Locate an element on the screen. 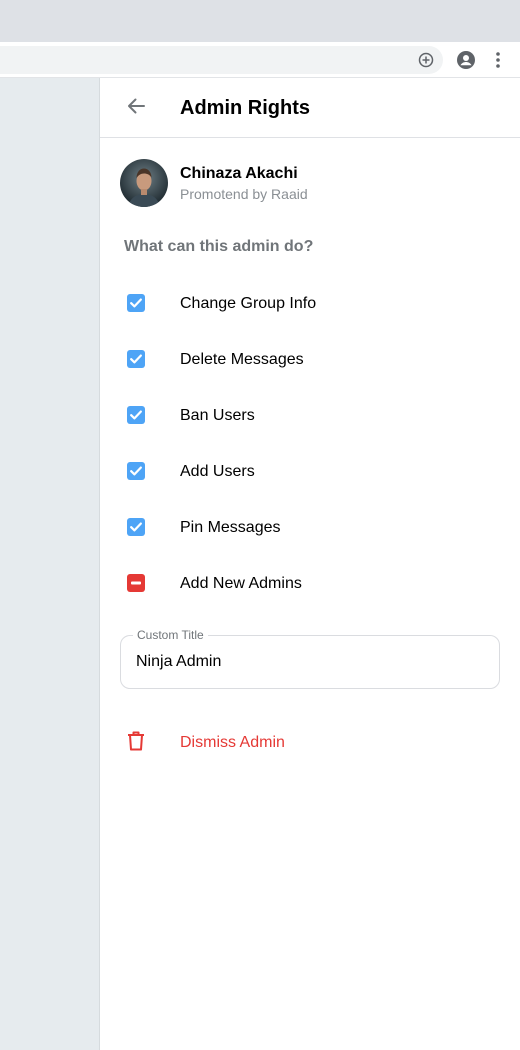 This screenshot has height=1050, width=520. custom-title-input is located at coordinates (306, 662).